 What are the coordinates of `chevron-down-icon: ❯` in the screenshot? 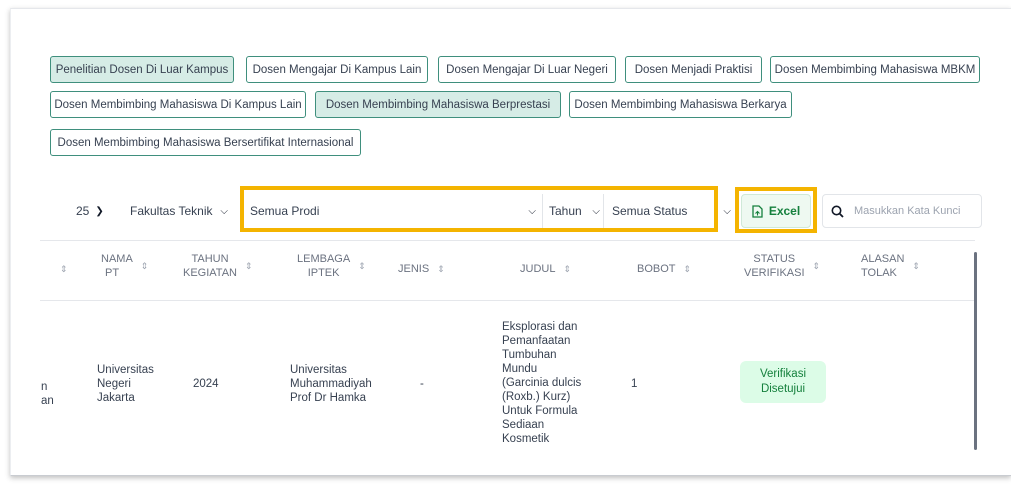 It's located at (99, 211).